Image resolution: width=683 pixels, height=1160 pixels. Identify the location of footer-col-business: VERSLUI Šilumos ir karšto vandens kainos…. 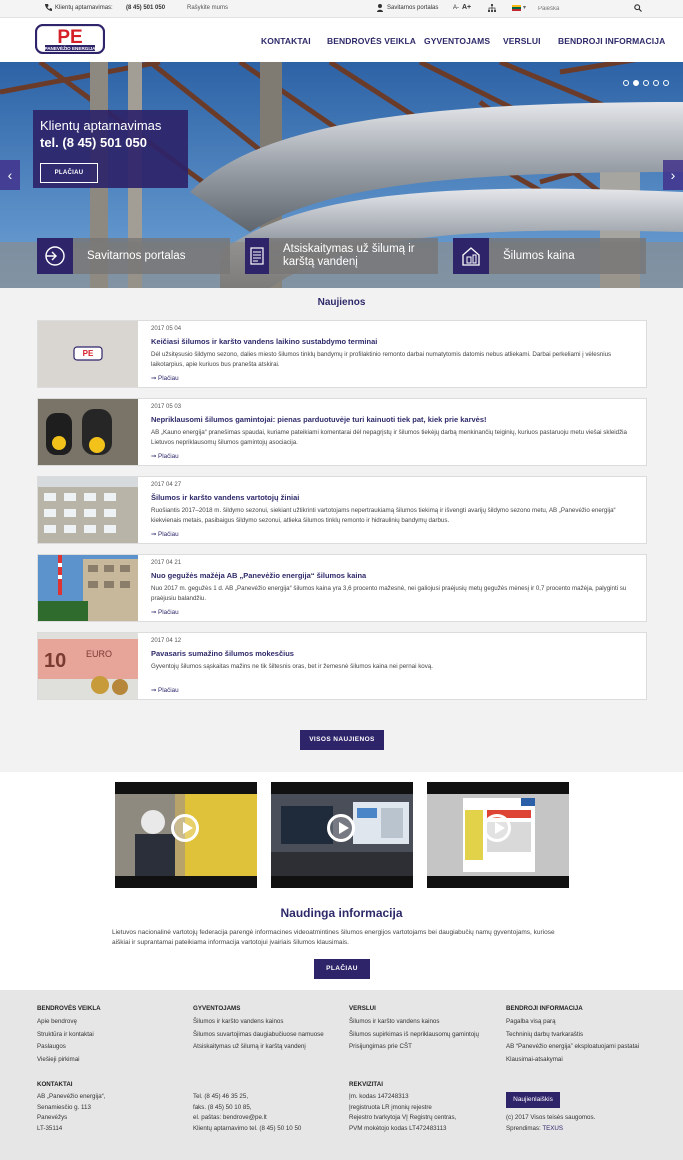
(414, 1029).